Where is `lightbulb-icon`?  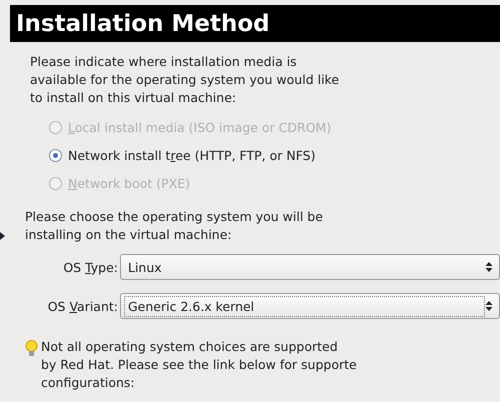 lightbulb-icon is located at coordinates (31, 348).